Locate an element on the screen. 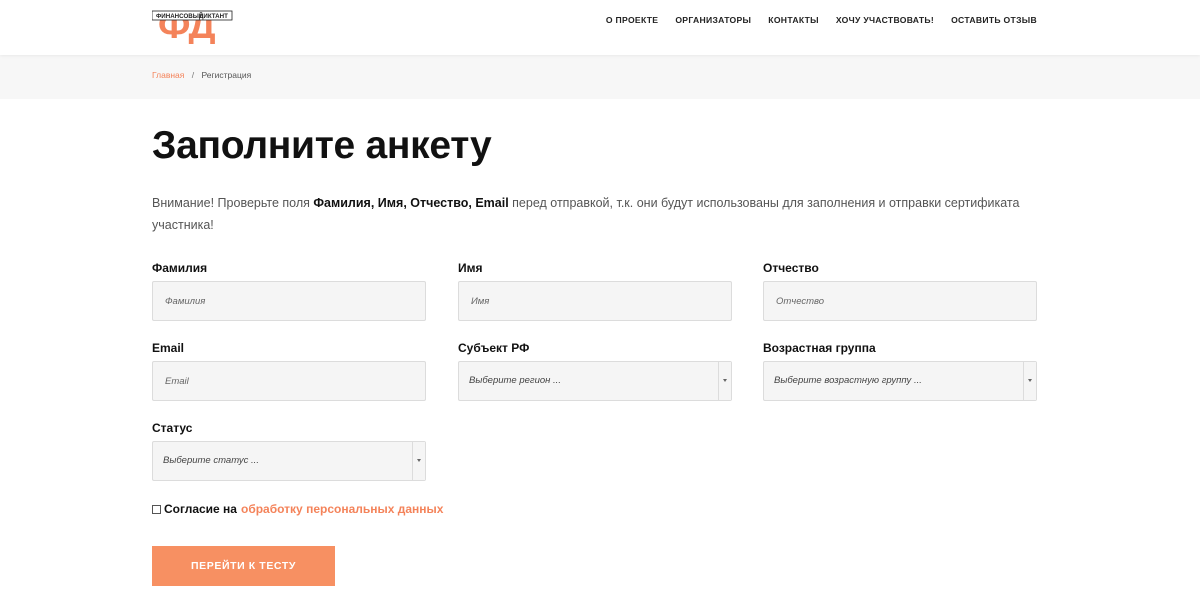  nav-contacts: КОНТАКТЫ is located at coordinates (793, 20).